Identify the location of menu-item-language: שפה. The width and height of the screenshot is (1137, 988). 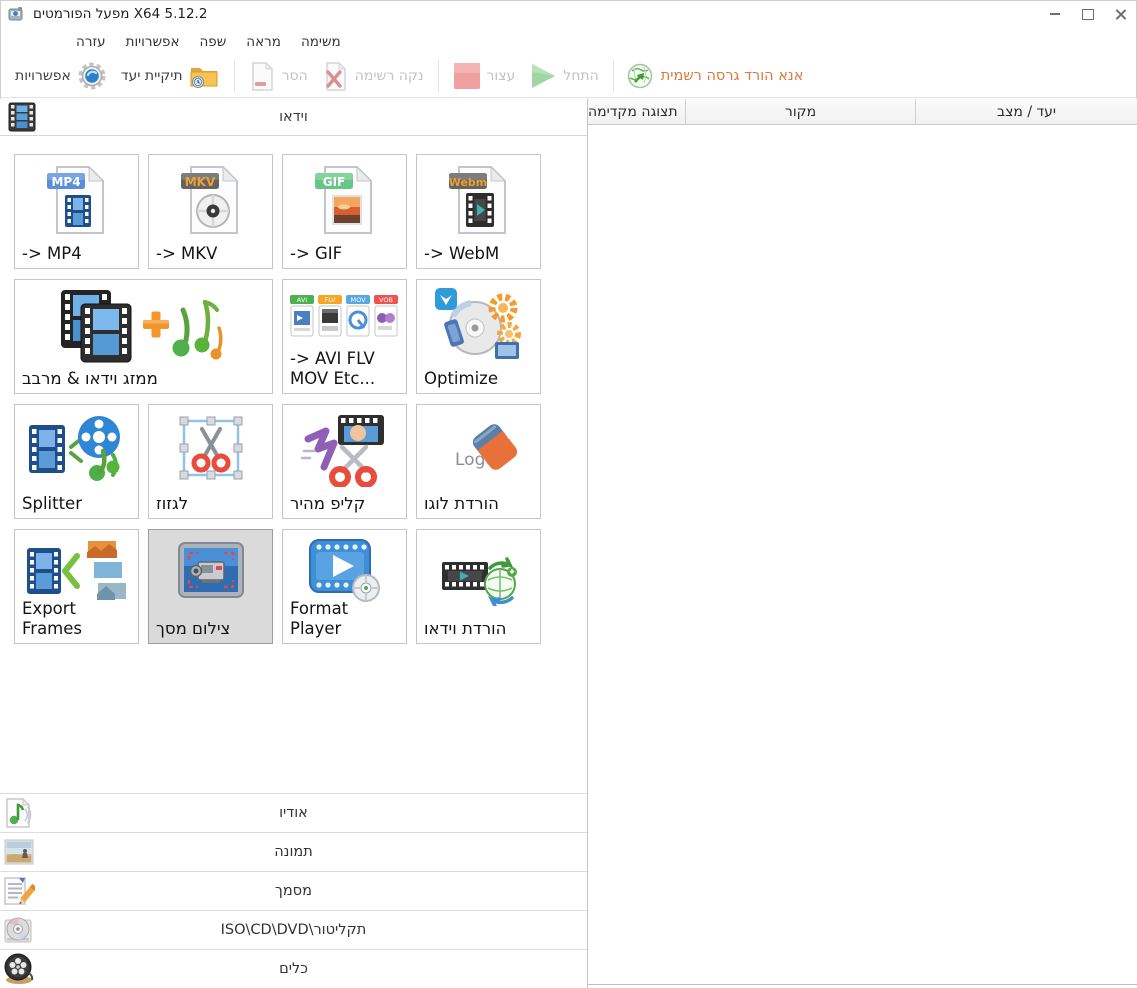
(212, 42).